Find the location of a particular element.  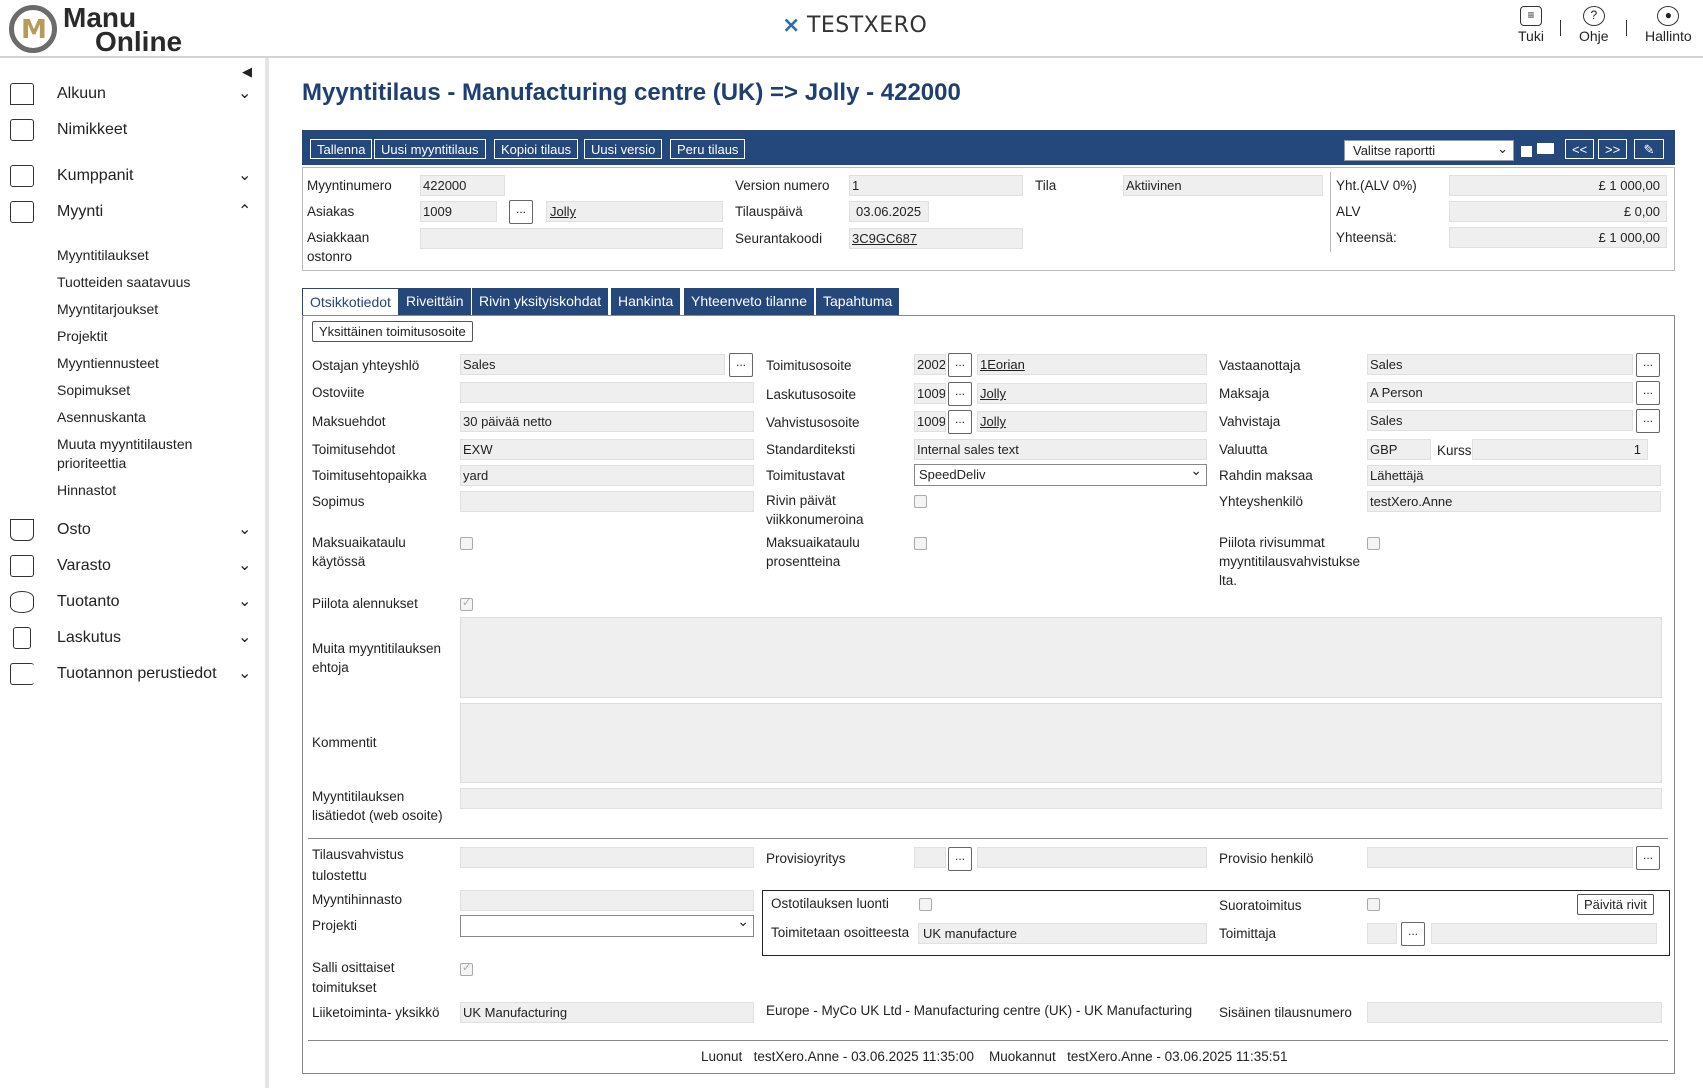

save-button: Tallenna is located at coordinates (341, 149).